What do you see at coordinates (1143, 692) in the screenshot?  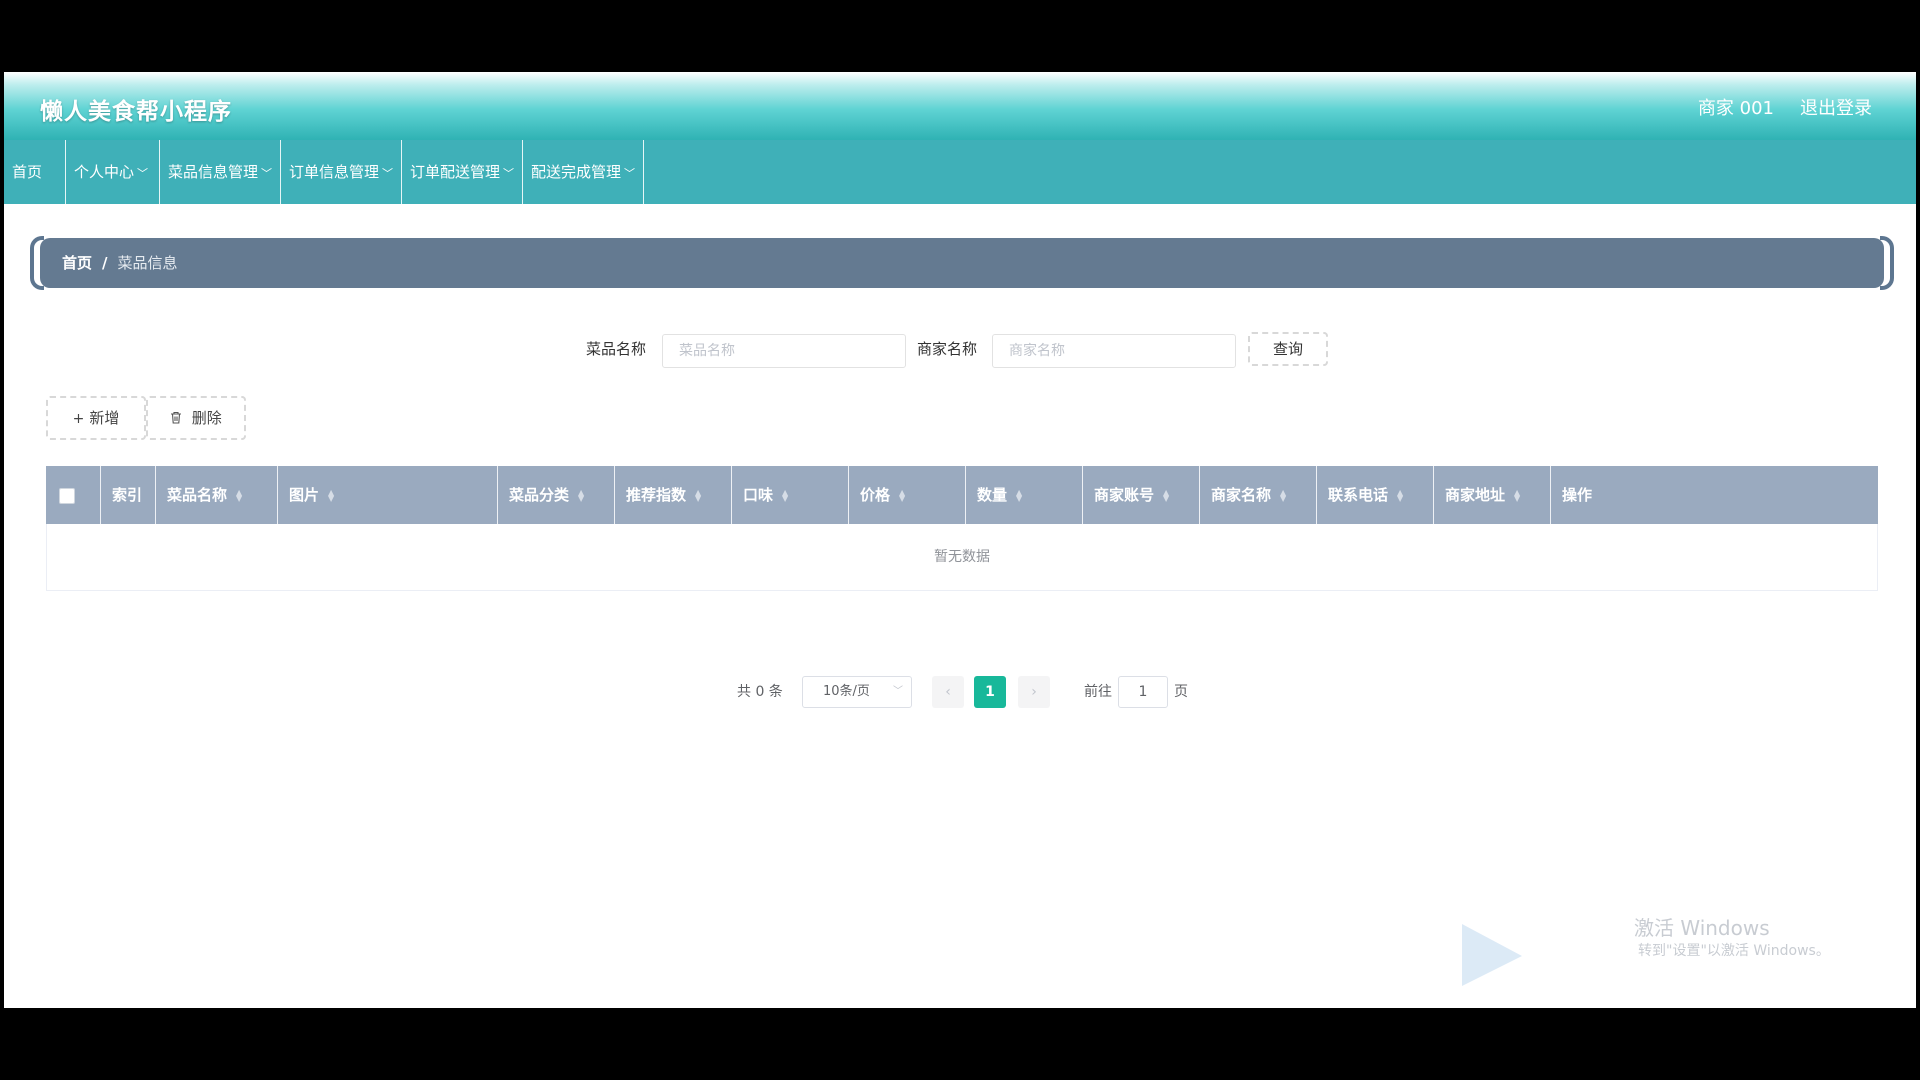 I see `goto-page-input` at bounding box center [1143, 692].